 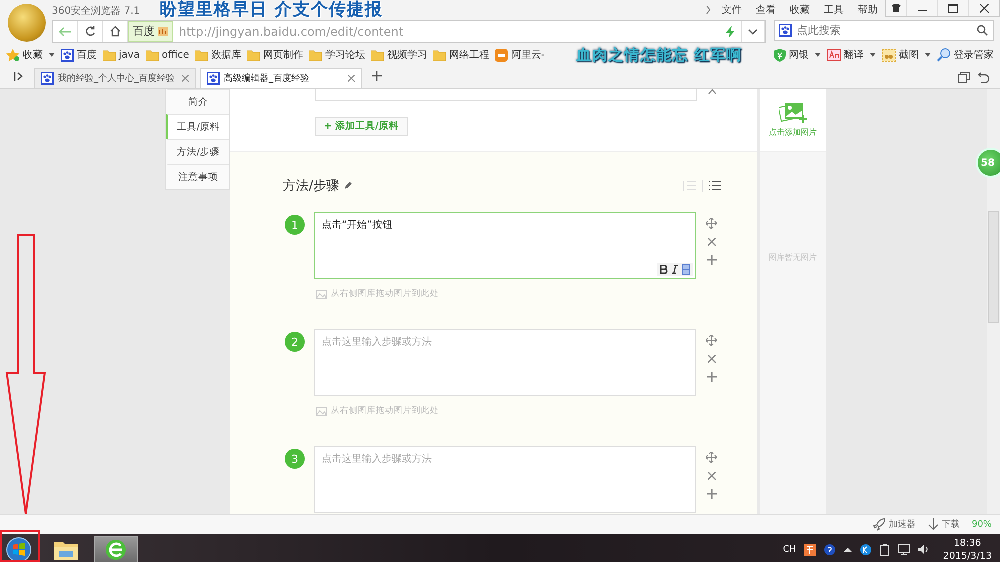 What do you see at coordinates (884, 30) in the screenshot?
I see `search-field: 点此搜索` at bounding box center [884, 30].